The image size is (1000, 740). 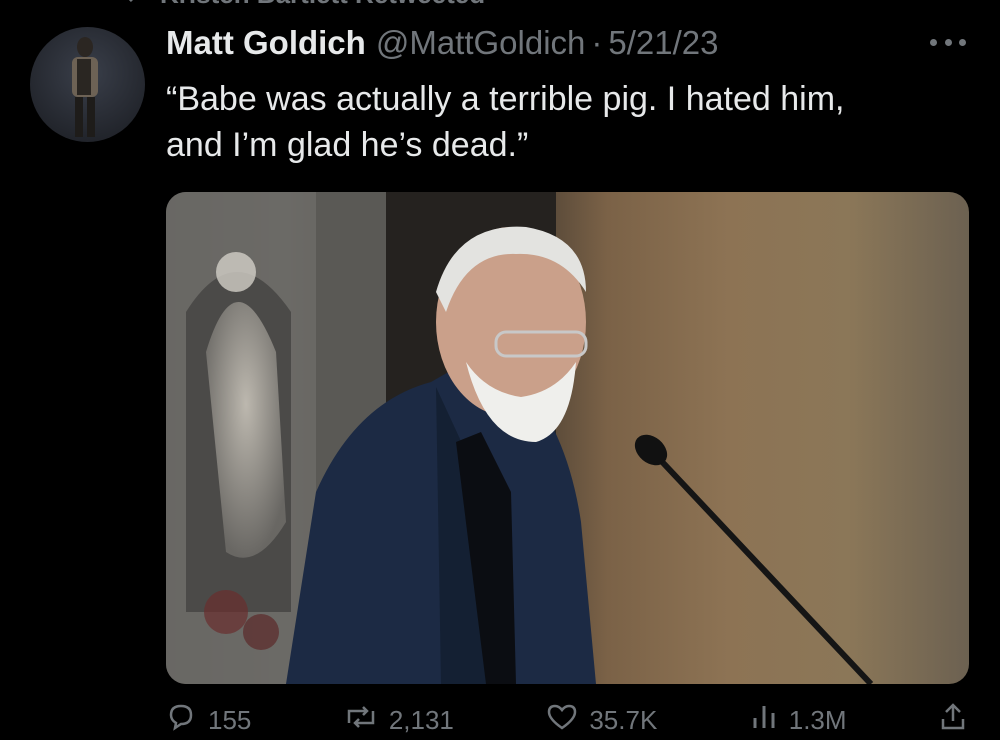 I want to click on avatar, so click(x=87, y=84).